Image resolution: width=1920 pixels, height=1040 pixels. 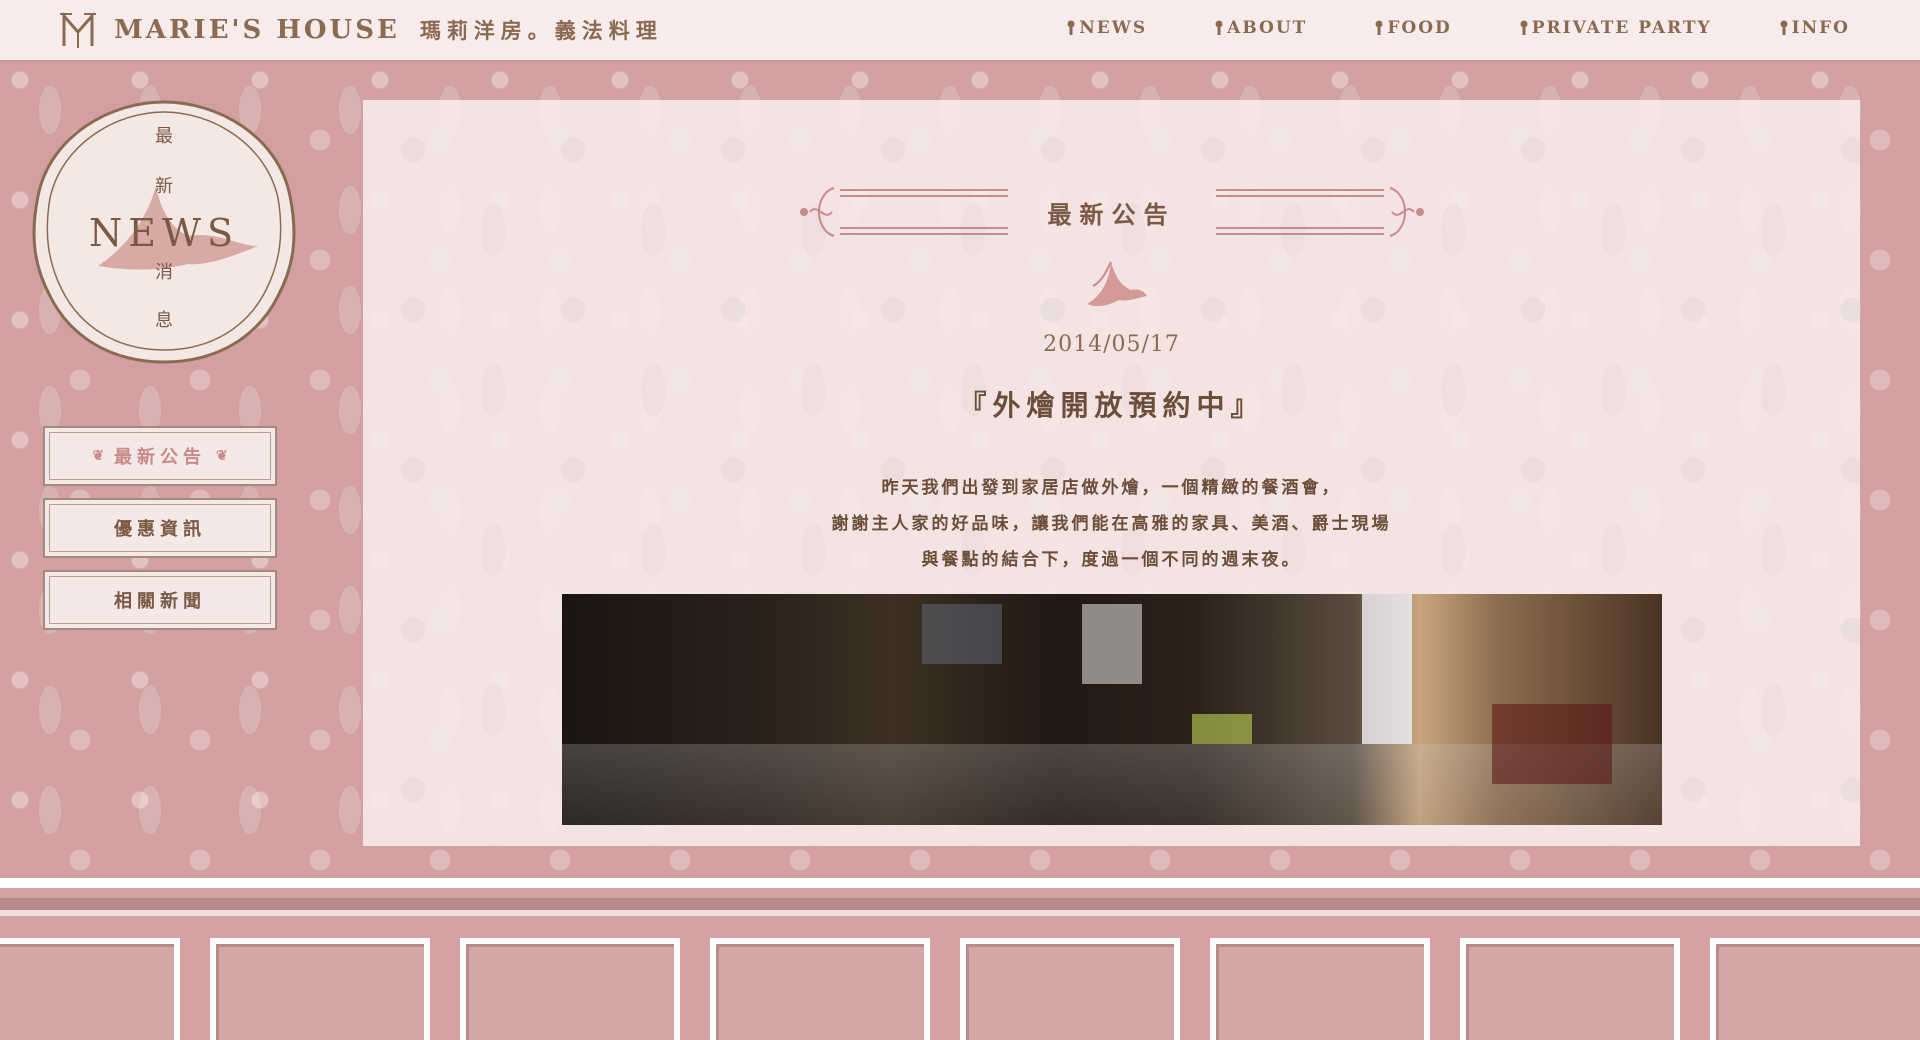 What do you see at coordinates (164, 186) in the screenshot?
I see `emblem-char-2: 新` at bounding box center [164, 186].